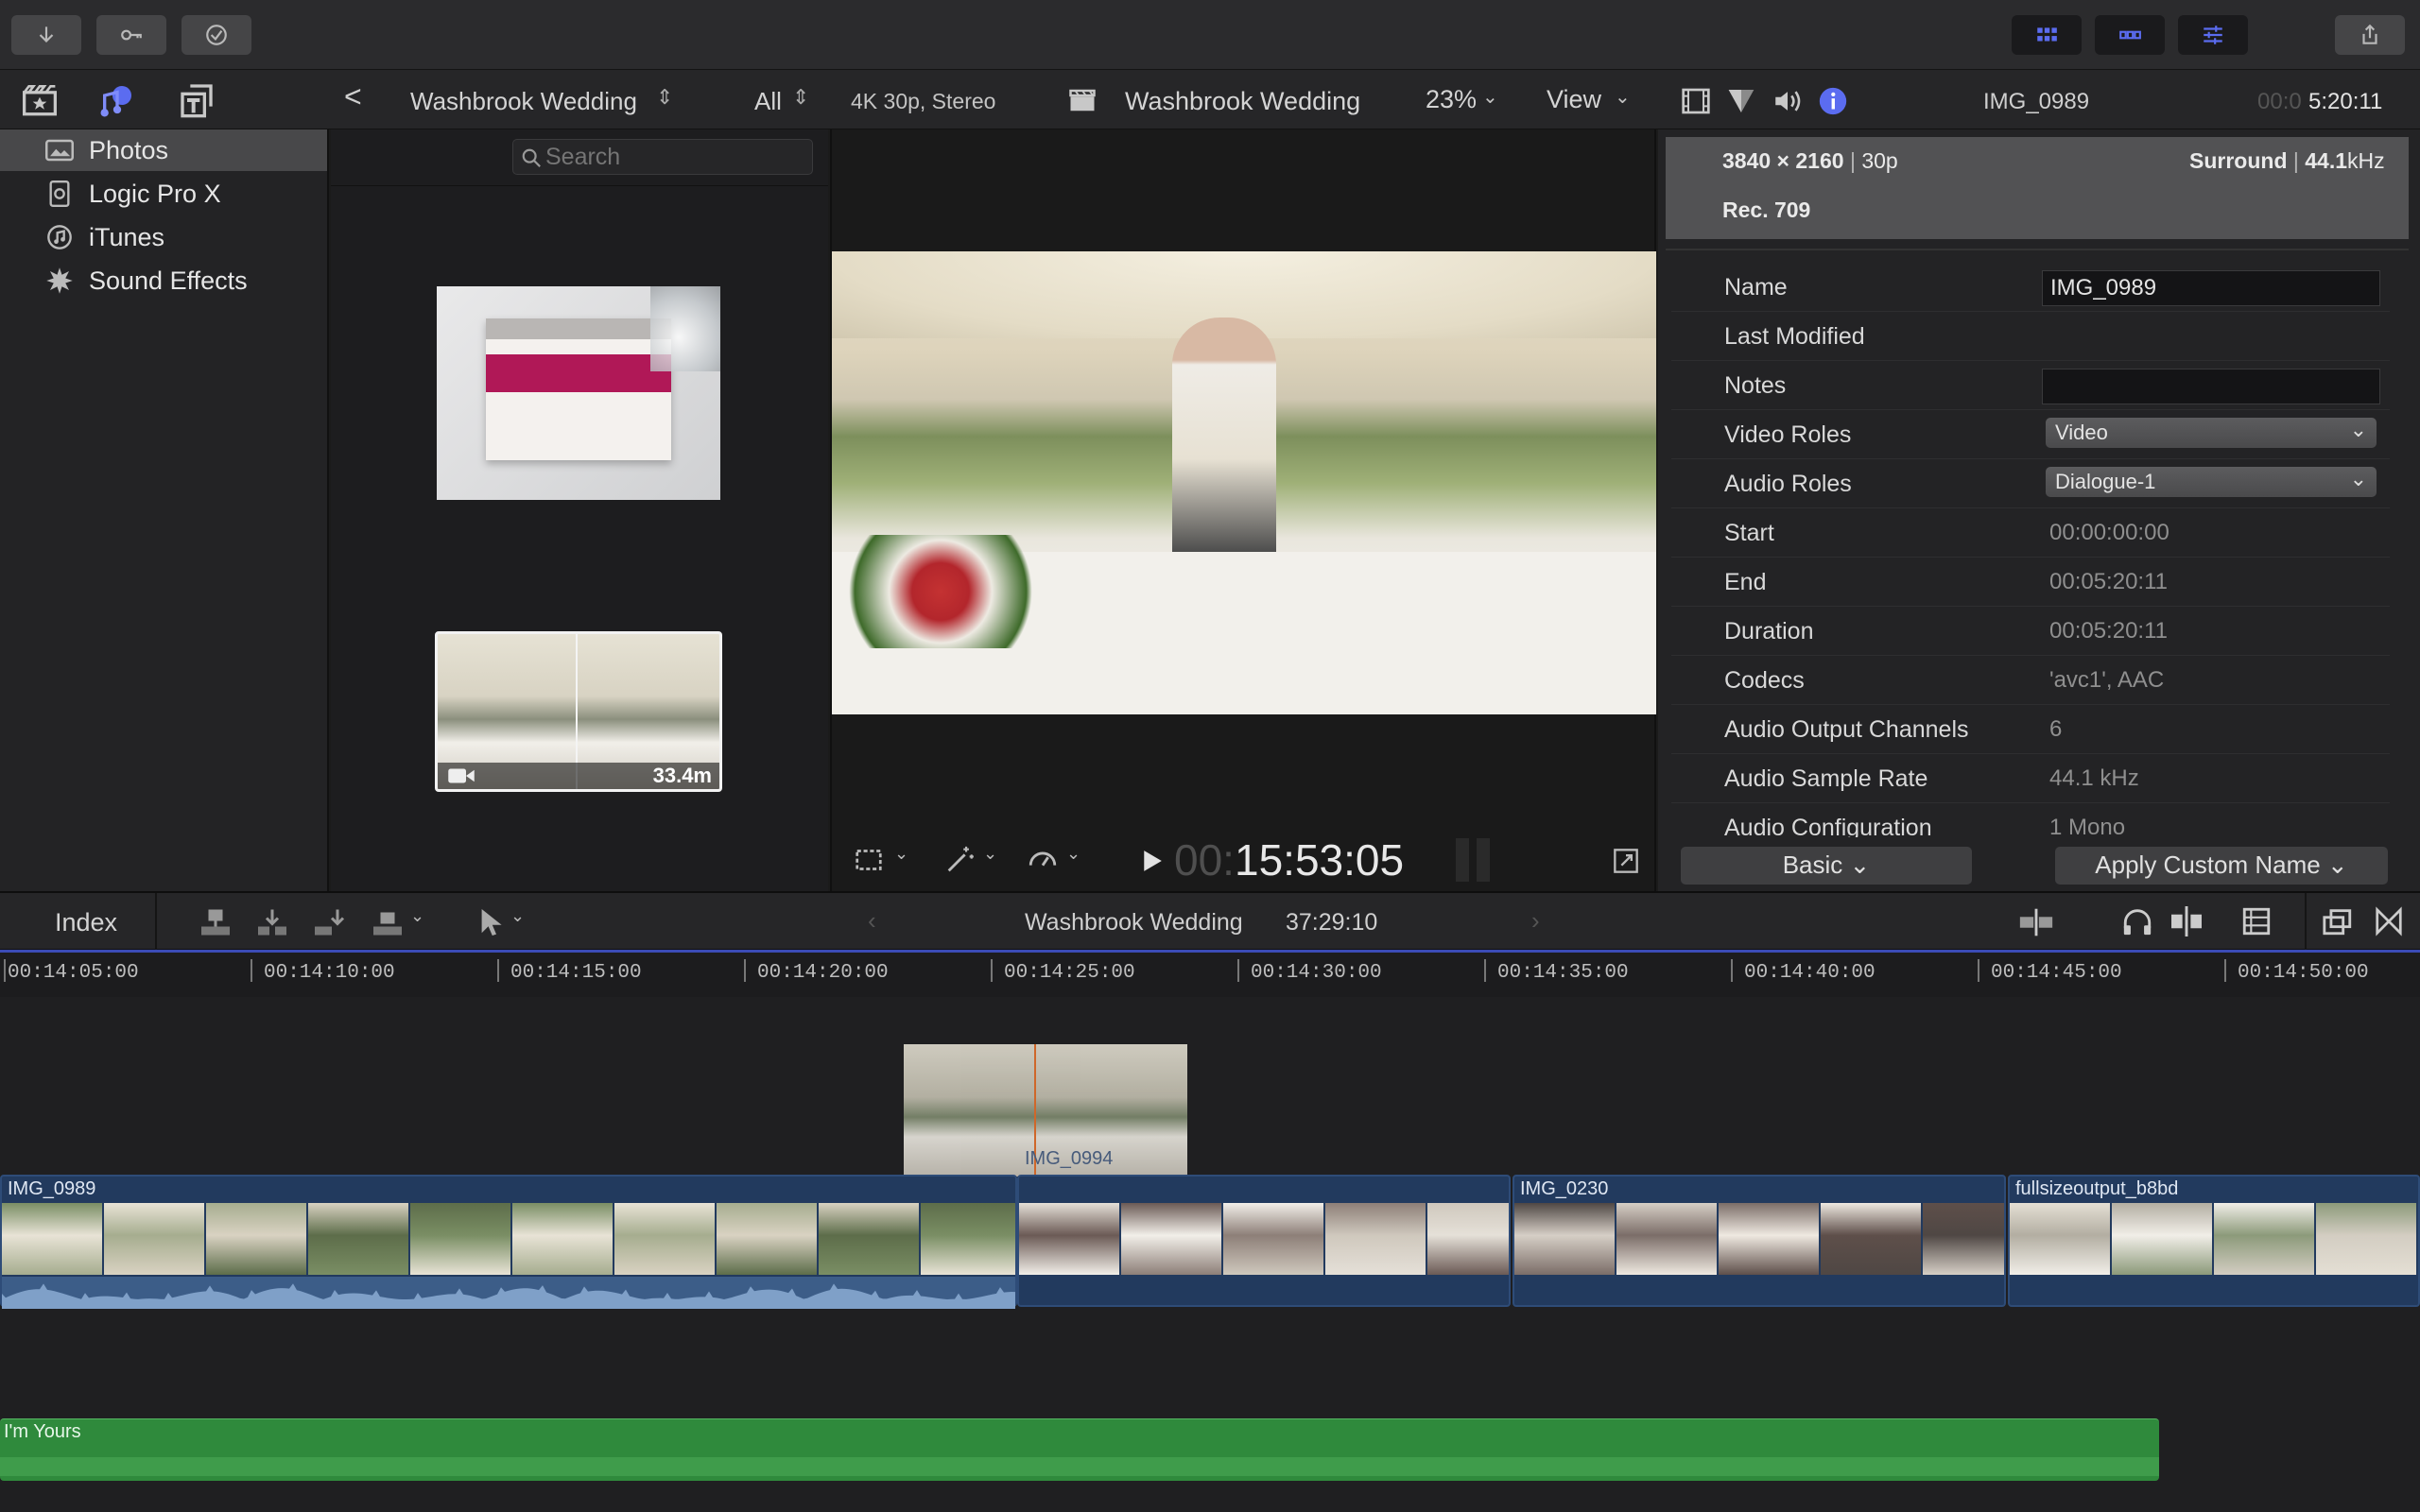 The image size is (2420, 1512). I want to click on play-icon, so click(1153, 861).